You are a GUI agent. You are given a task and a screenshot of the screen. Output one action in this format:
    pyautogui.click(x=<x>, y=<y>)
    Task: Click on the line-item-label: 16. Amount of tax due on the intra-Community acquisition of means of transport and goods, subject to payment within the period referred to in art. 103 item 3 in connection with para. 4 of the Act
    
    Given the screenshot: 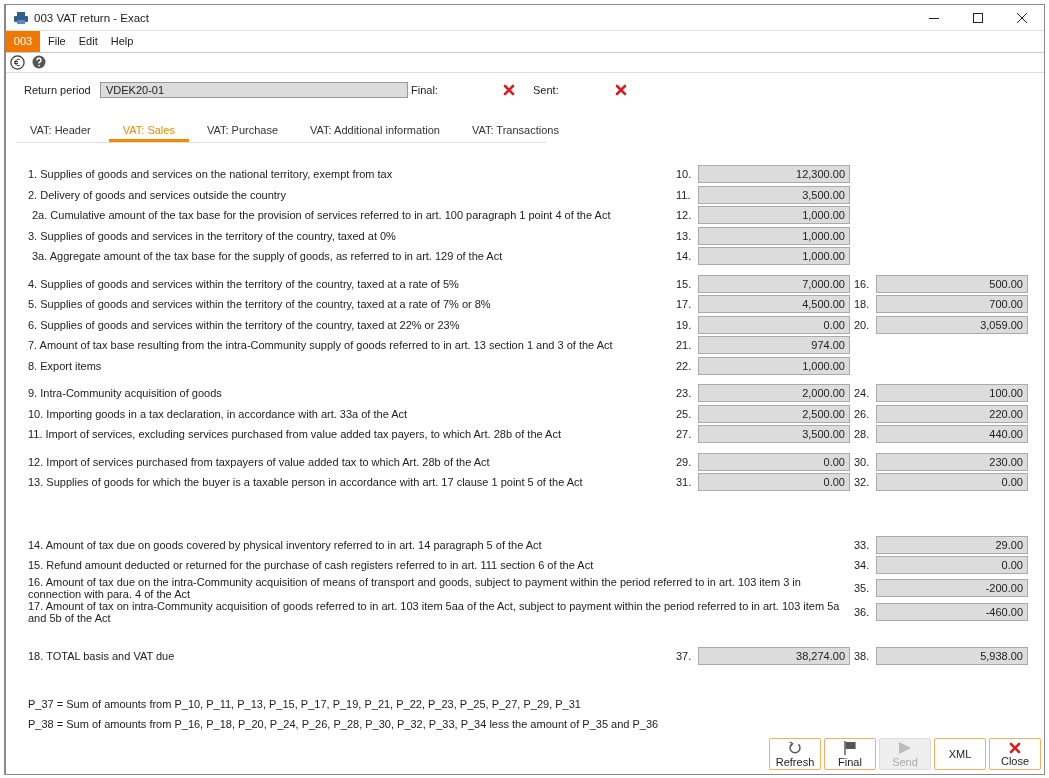 What is the action you would take?
    pyautogui.click(x=415, y=587)
    